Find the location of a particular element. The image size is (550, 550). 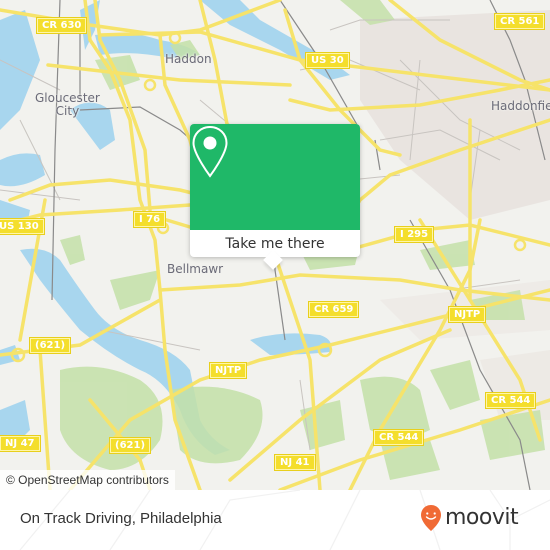

road-label-cr-544-east: CR 544 is located at coordinates (511, 400).